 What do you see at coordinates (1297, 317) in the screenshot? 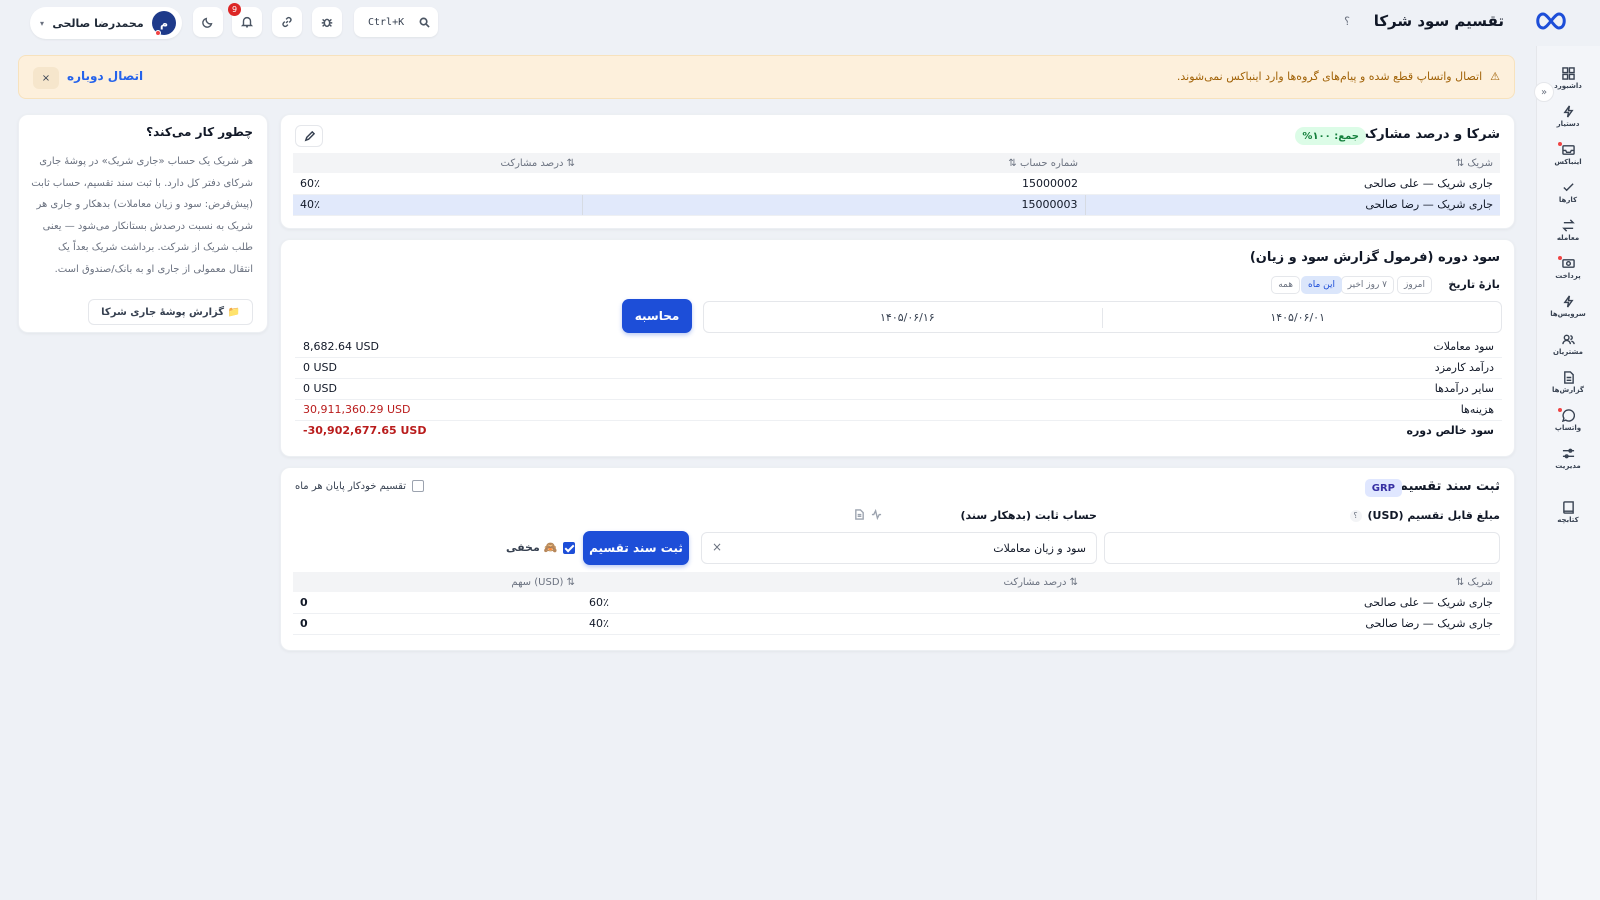
I see `date-from: ۱۴۰۵/۰۶/۰۱` at bounding box center [1297, 317].